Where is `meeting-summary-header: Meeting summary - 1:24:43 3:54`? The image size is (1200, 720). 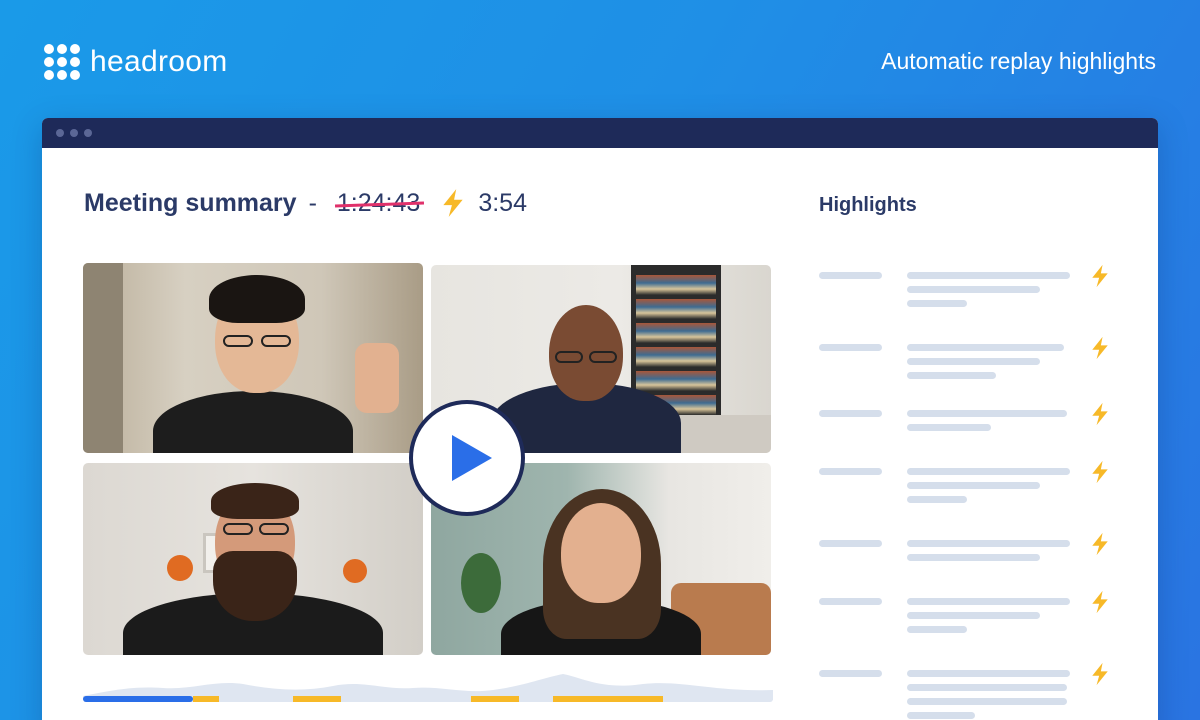 meeting-summary-header: Meeting summary - 1:24:43 3:54 is located at coordinates (305, 203).